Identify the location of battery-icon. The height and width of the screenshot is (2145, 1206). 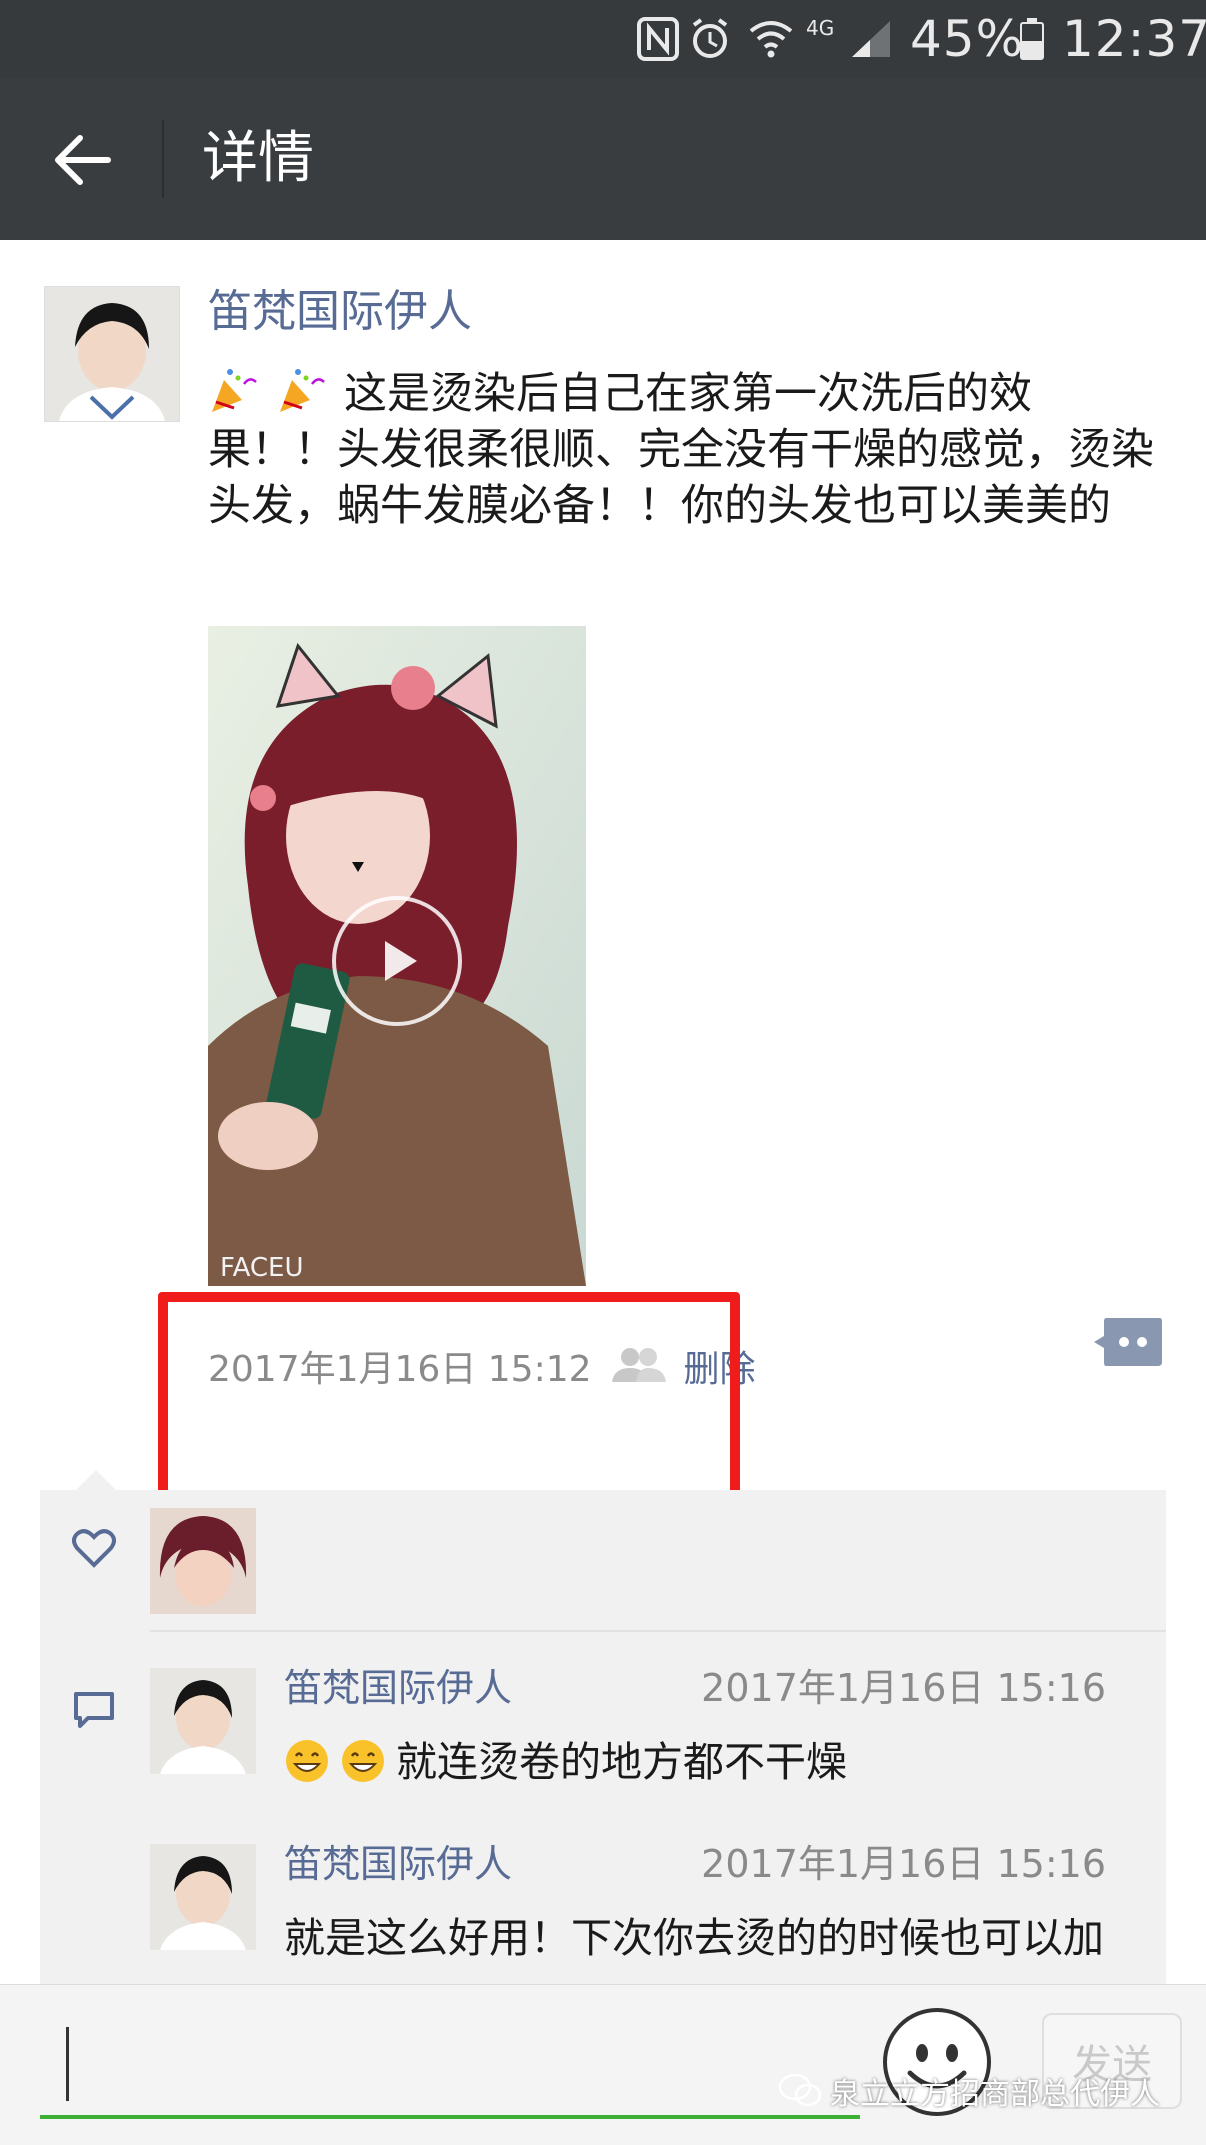
(1032, 39).